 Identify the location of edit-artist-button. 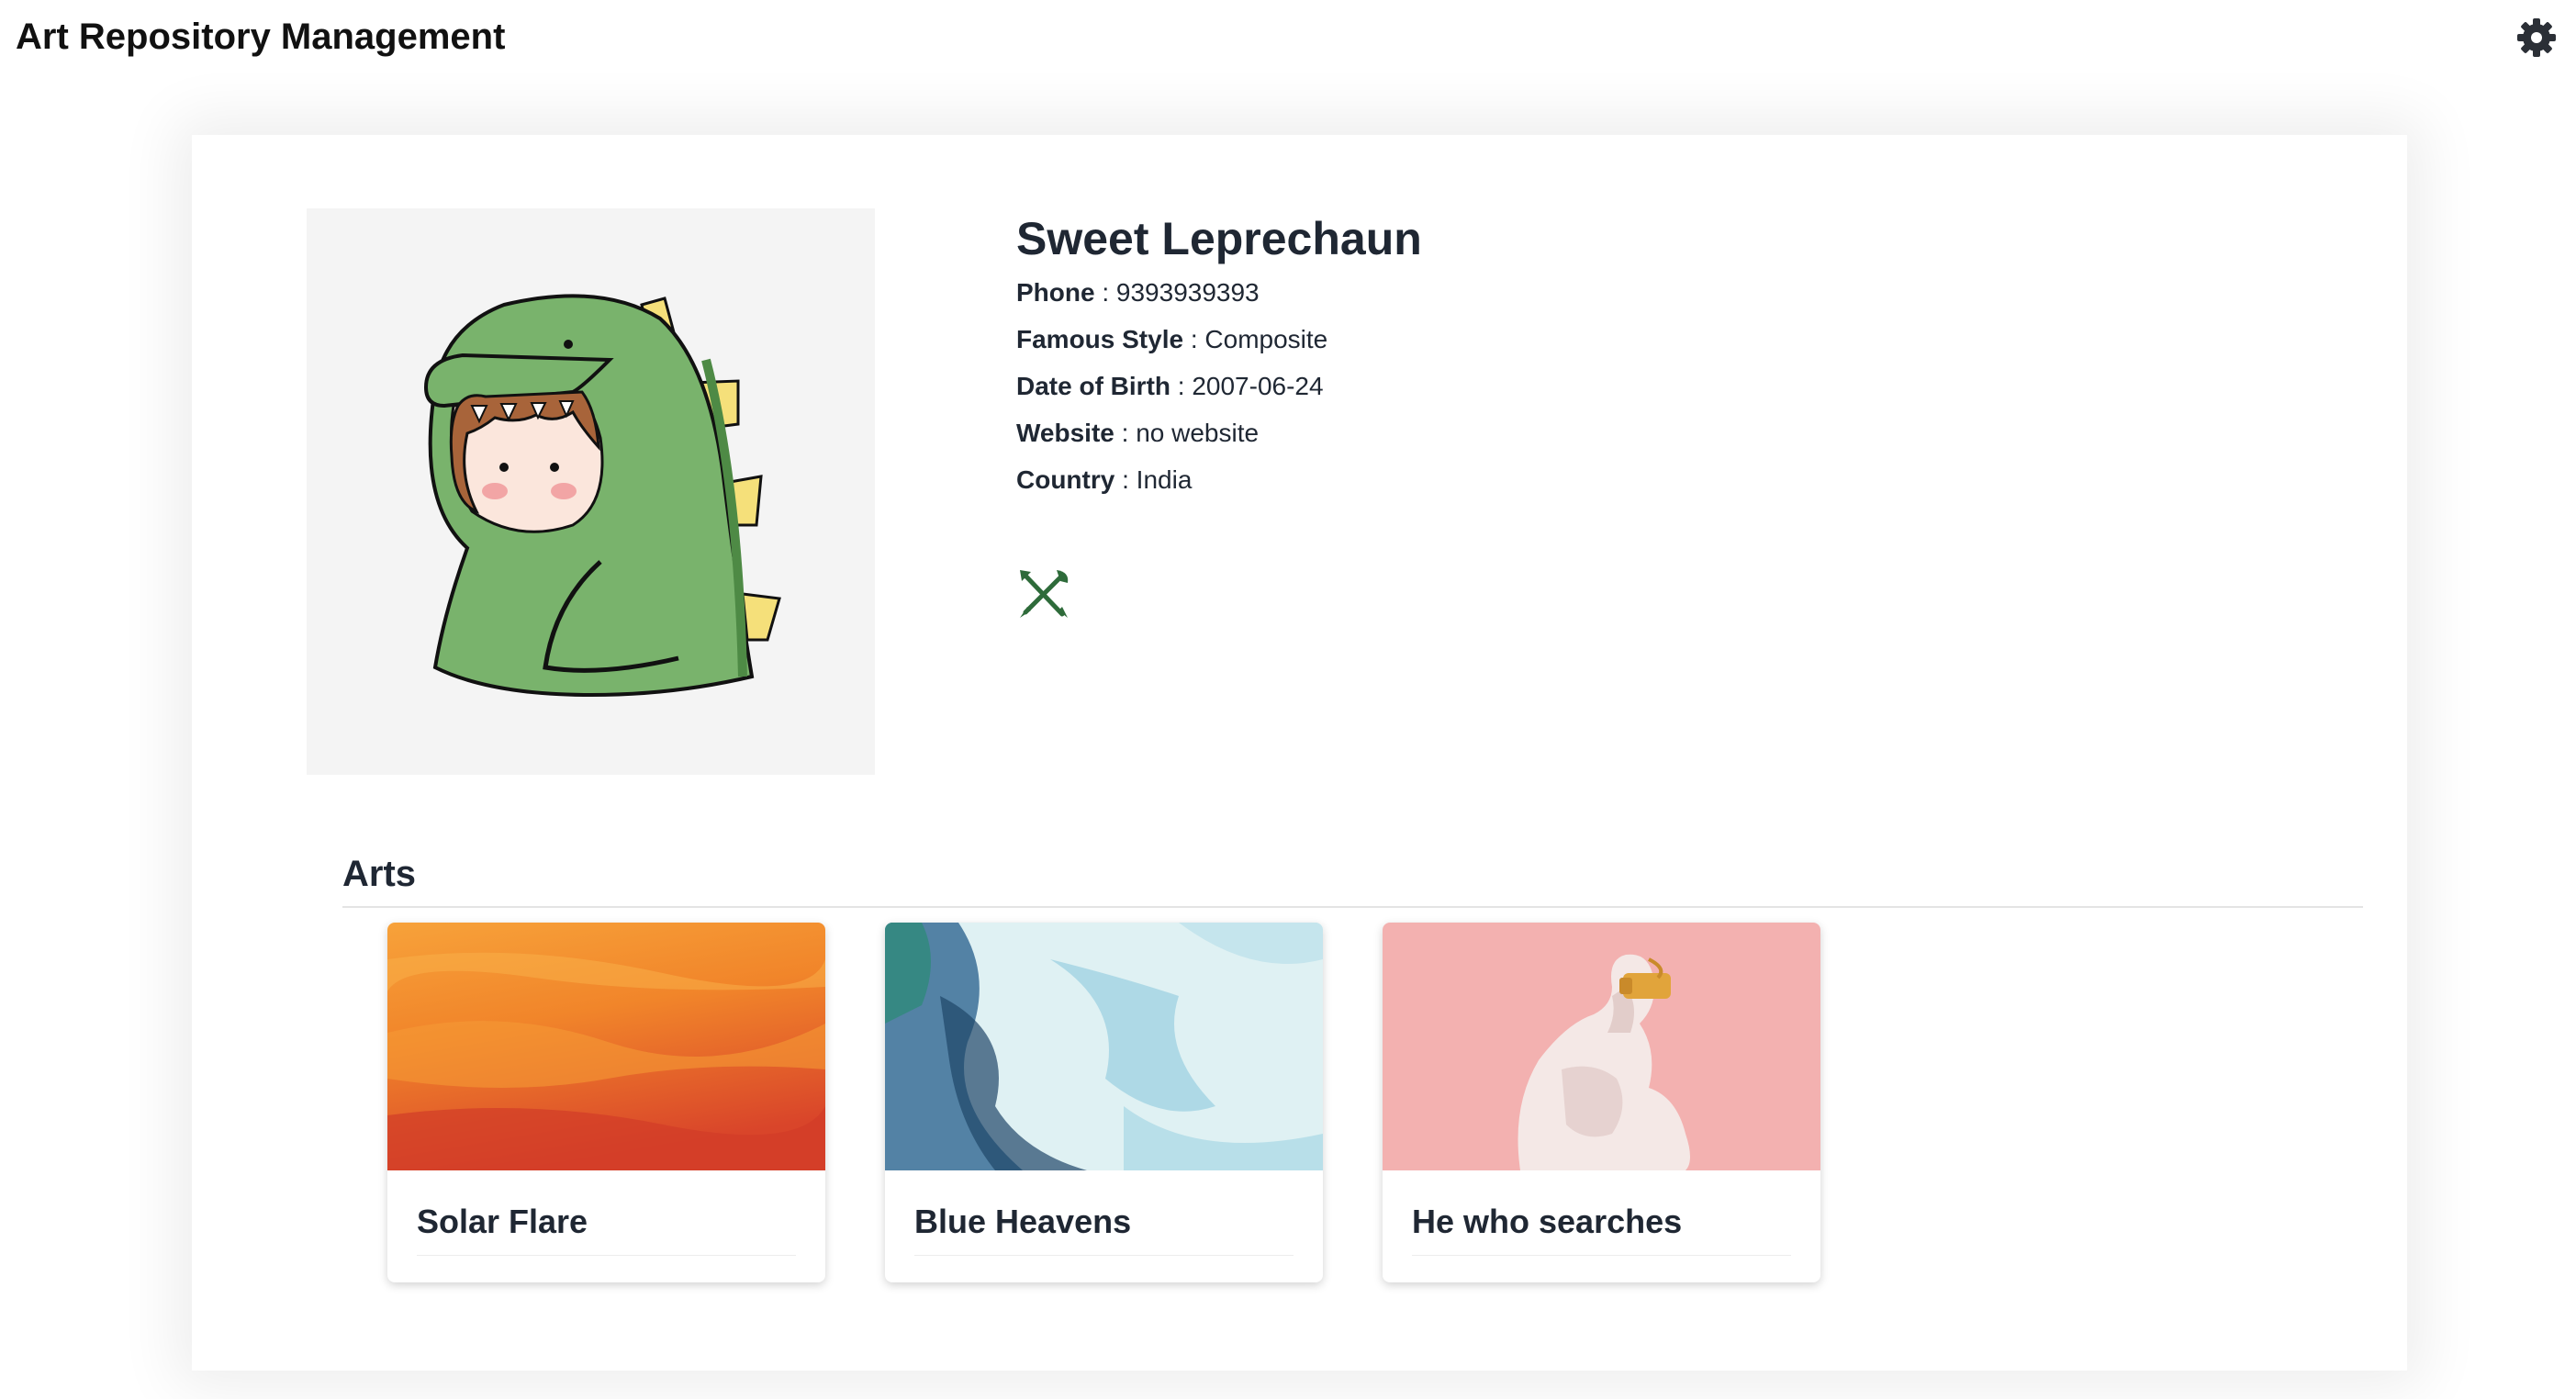
(1043, 593).